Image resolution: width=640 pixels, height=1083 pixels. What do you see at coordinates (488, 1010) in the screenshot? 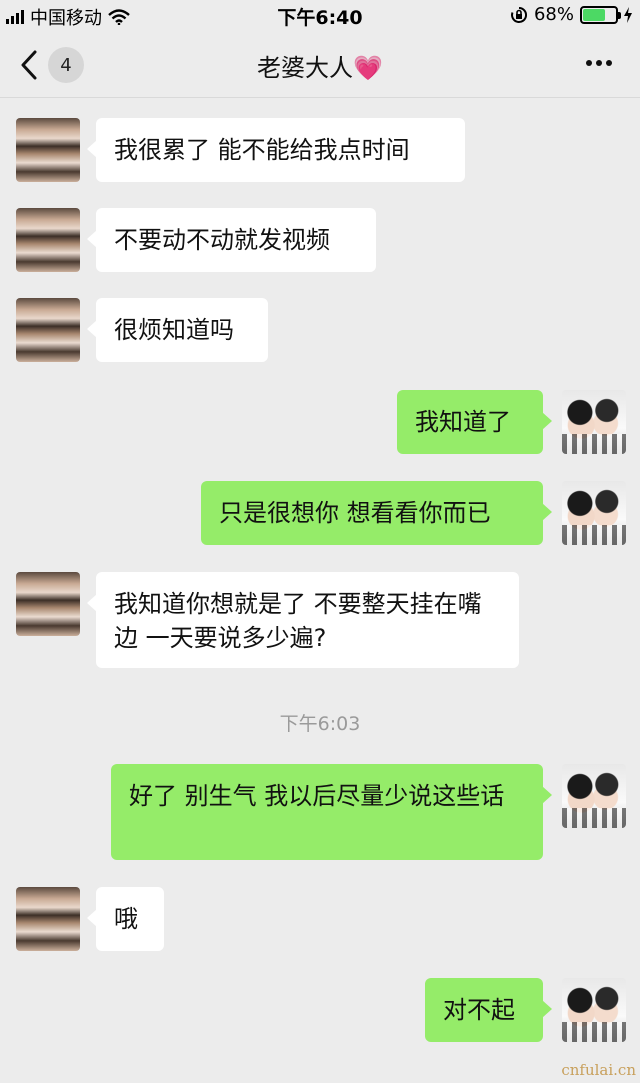
I see `message-bubble-outgoing: 对不起` at bounding box center [488, 1010].